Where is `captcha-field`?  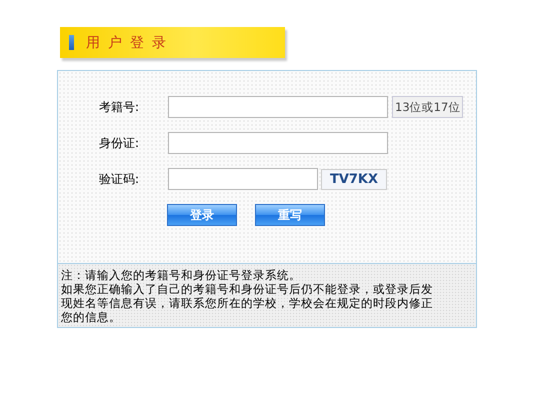
captcha-field is located at coordinates (243, 179).